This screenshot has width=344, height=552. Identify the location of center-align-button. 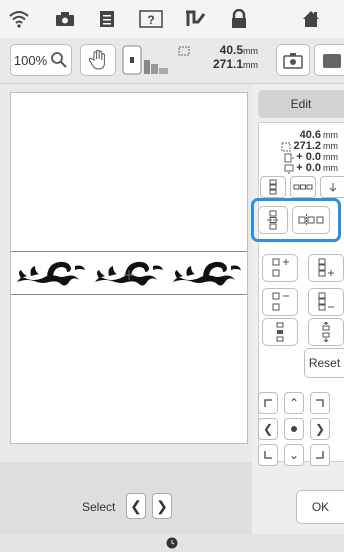
(280, 332).